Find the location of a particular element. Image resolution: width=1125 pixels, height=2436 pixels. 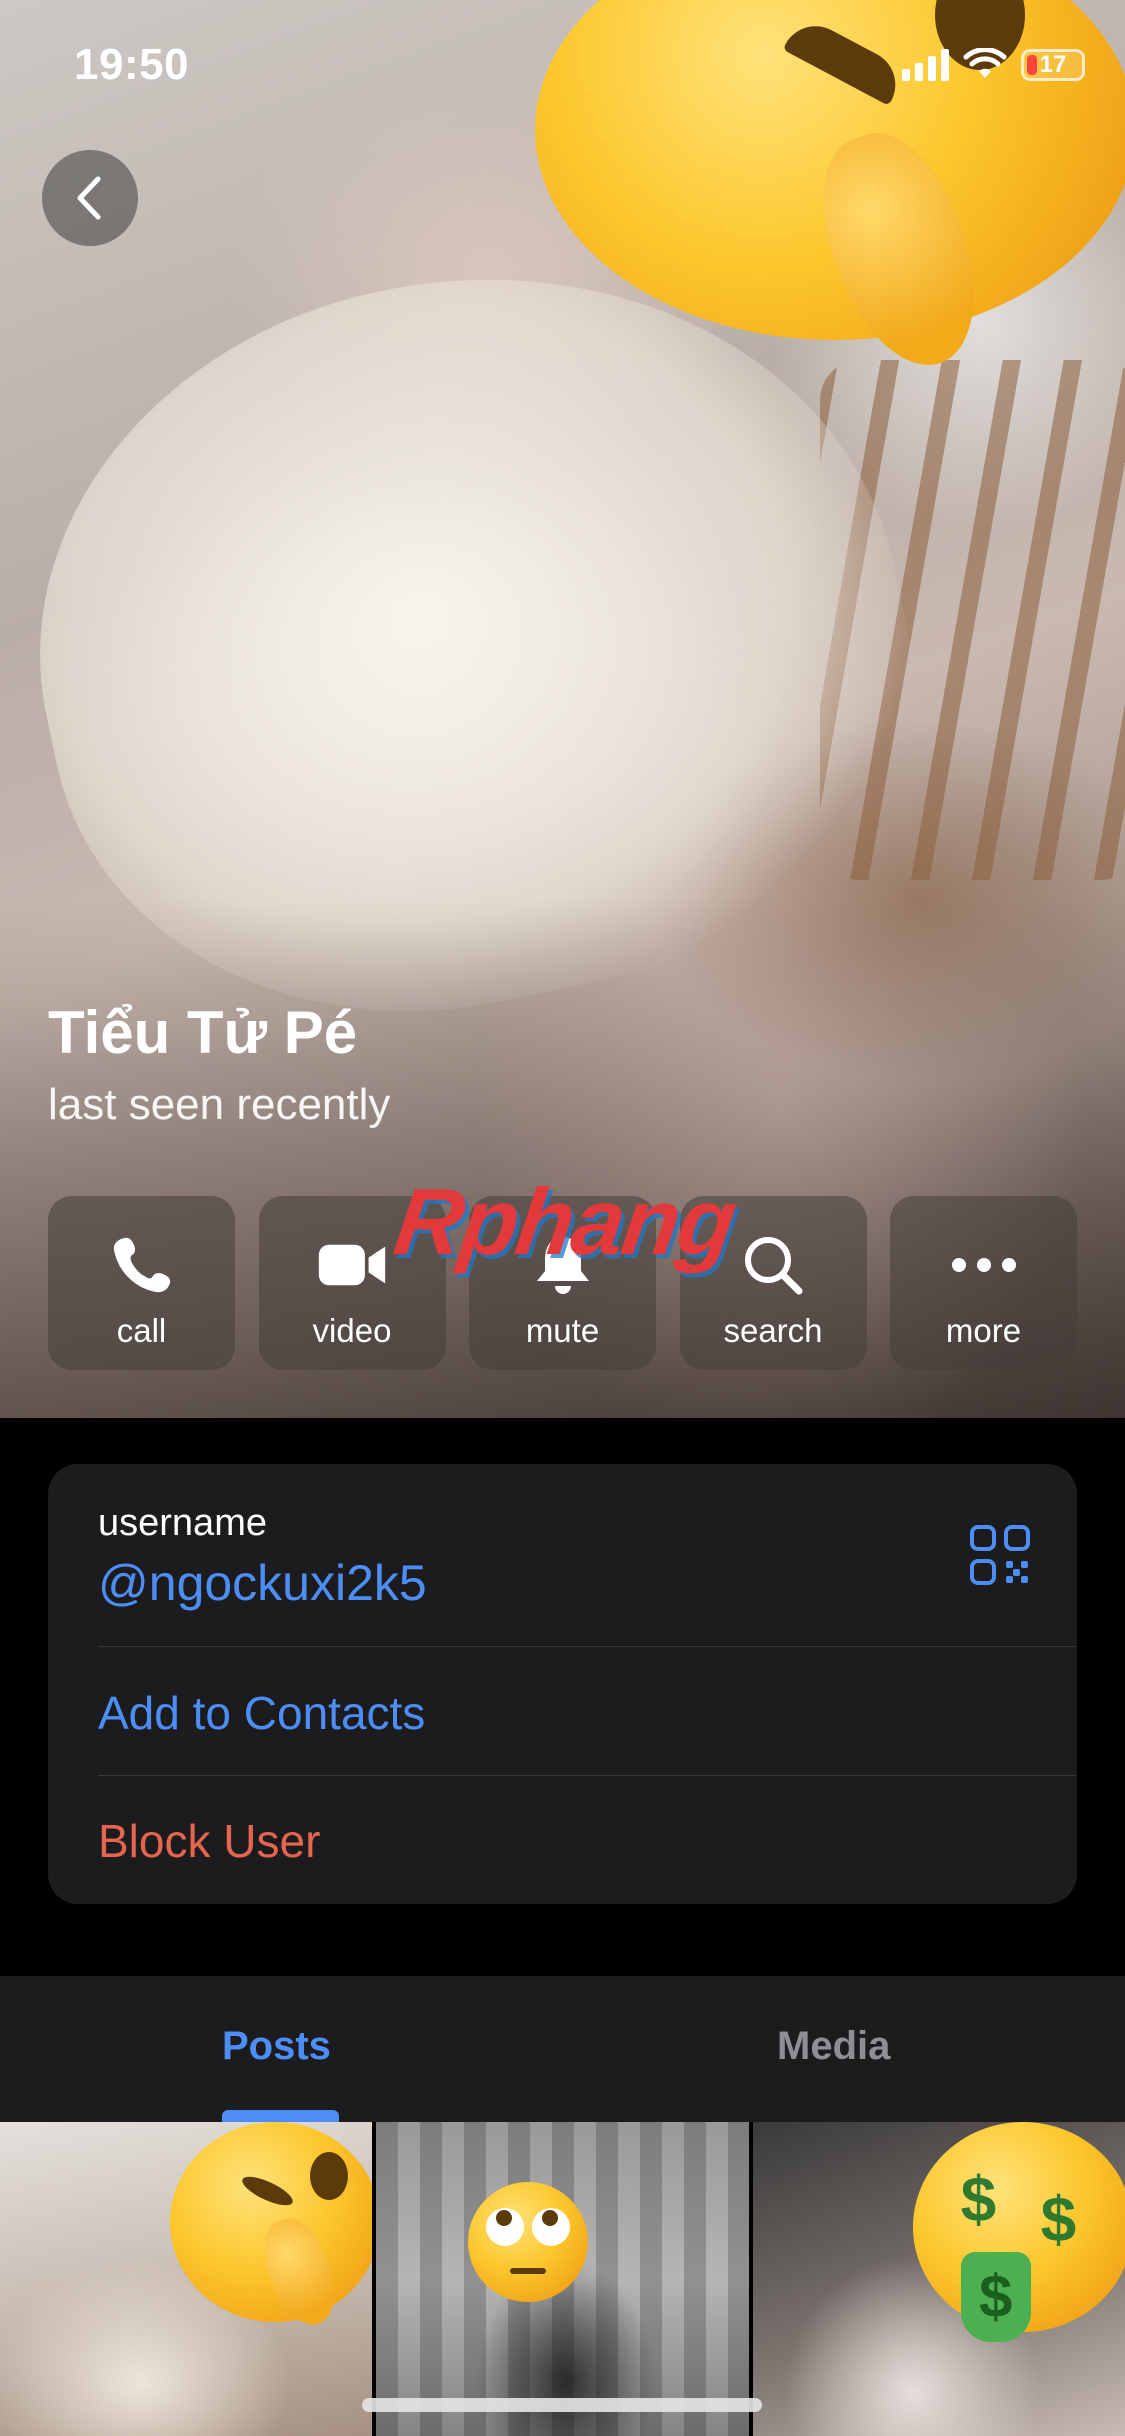

mute-label: mute is located at coordinates (562, 1330).